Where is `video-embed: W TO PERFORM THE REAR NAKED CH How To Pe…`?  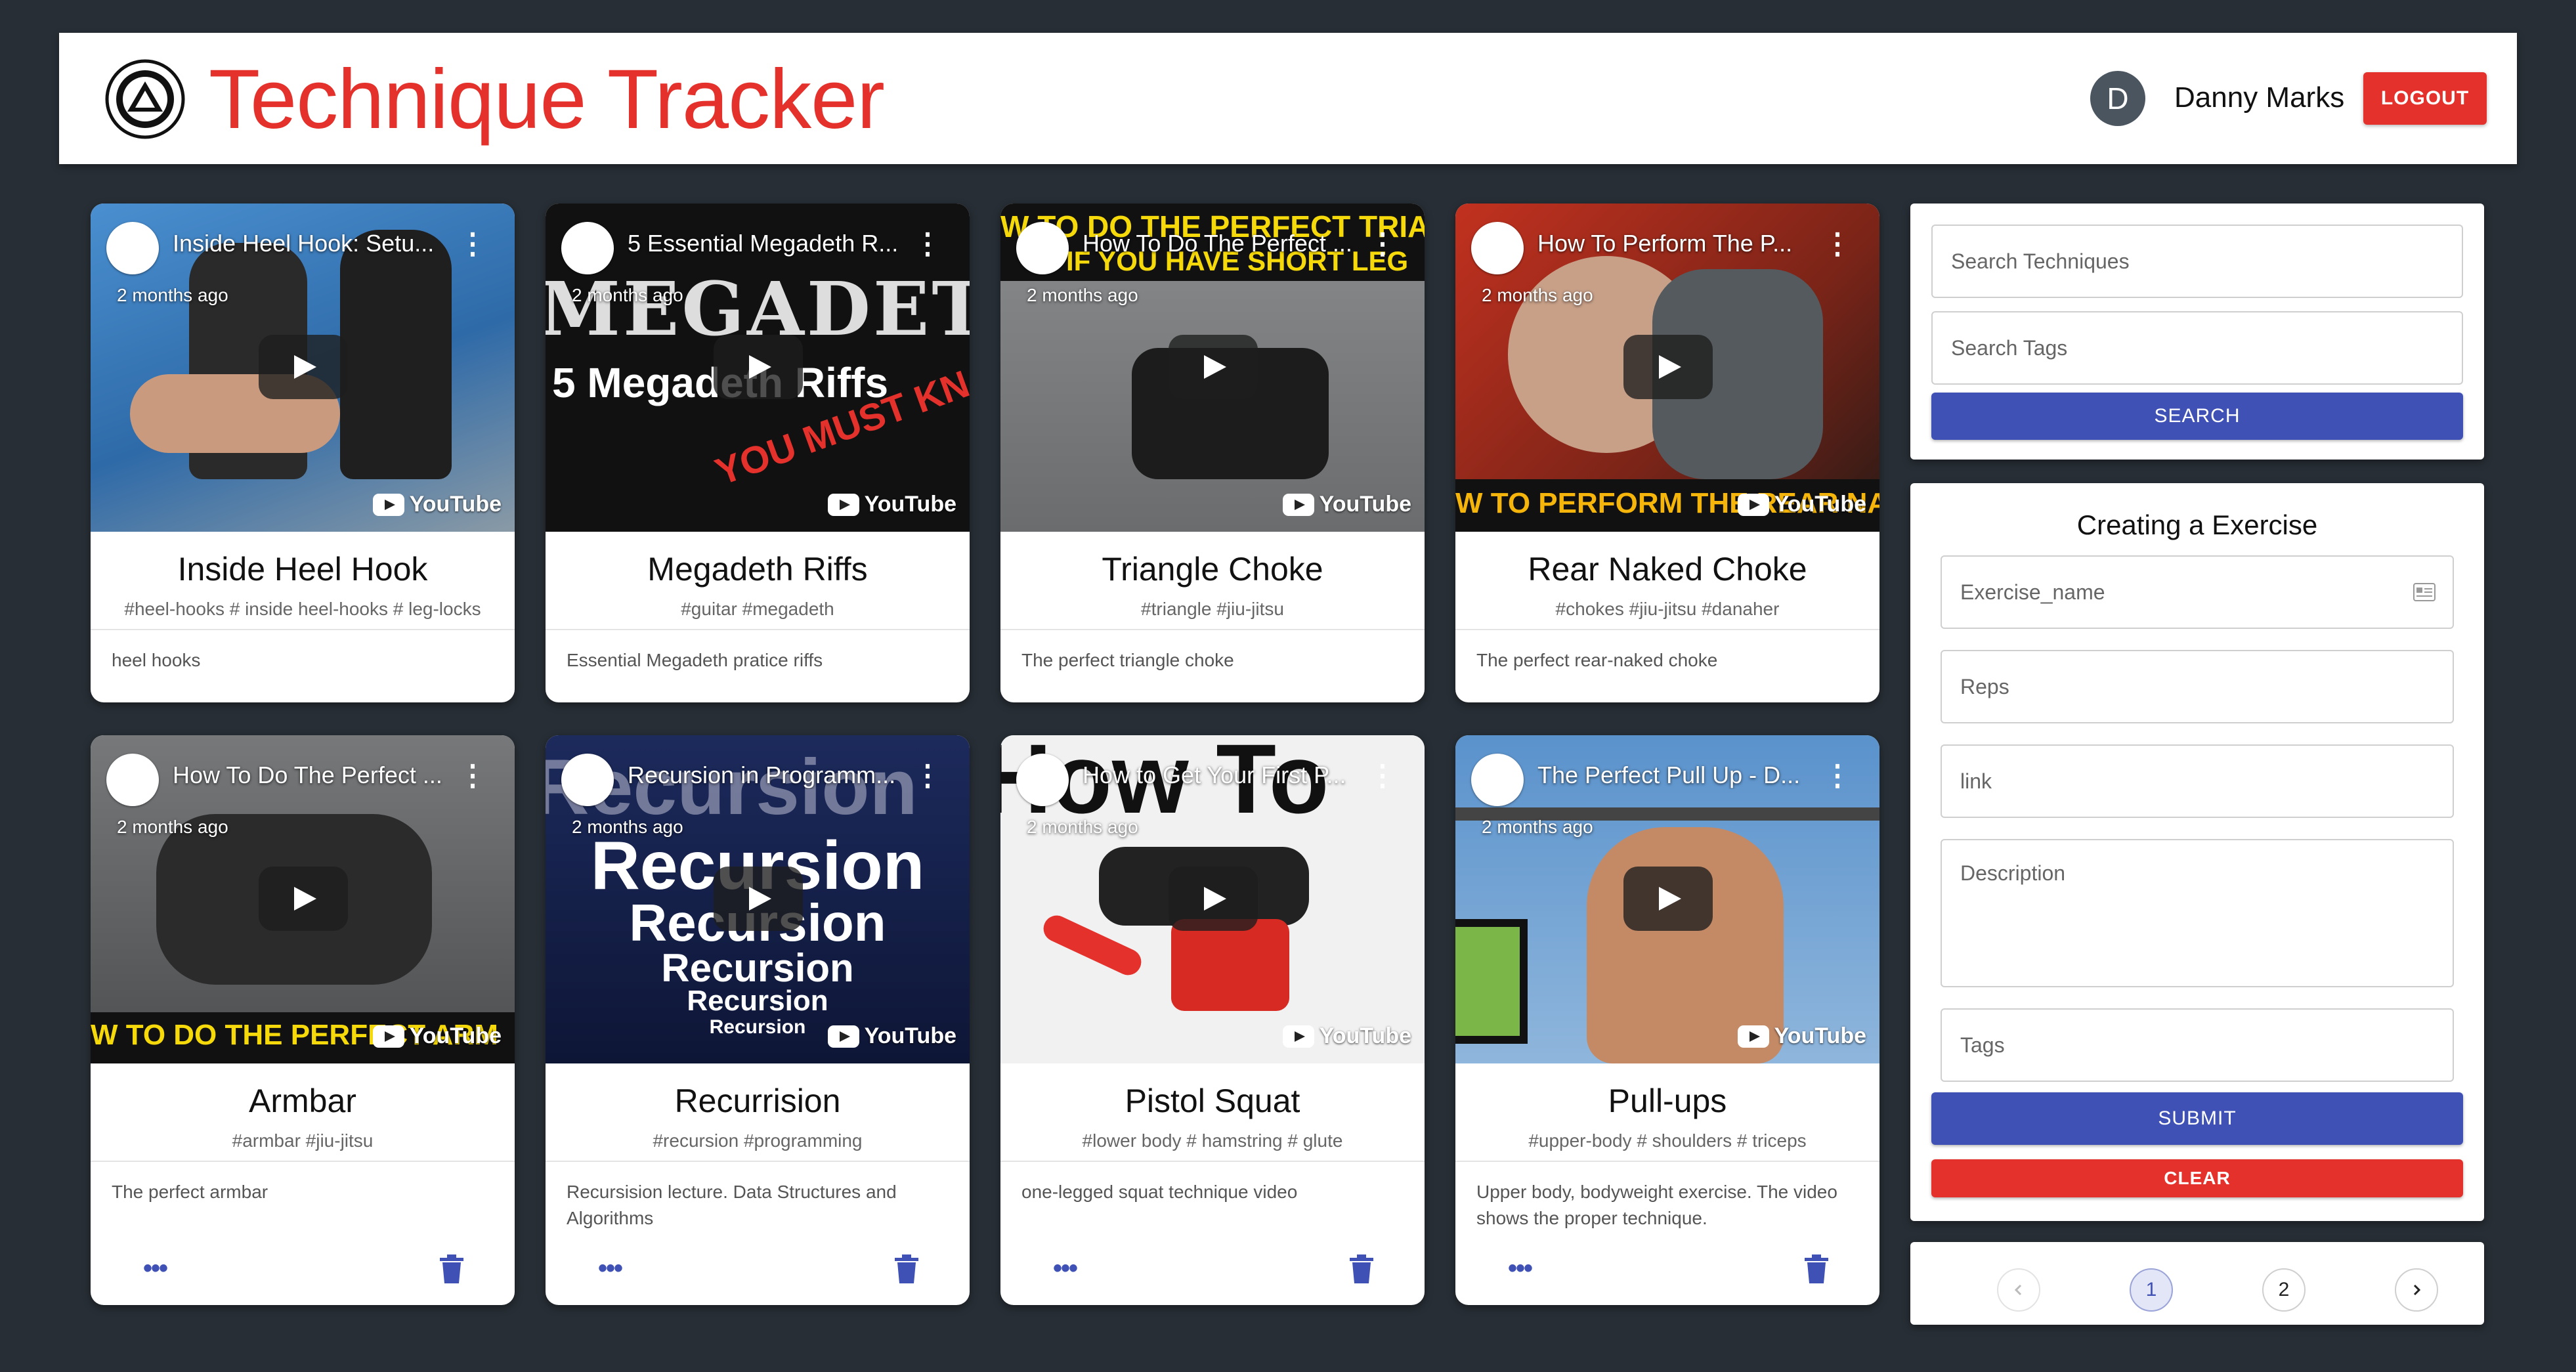 video-embed: W TO PERFORM THE REAR NAKED CH How To Pe… is located at coordinates (1667, 368).